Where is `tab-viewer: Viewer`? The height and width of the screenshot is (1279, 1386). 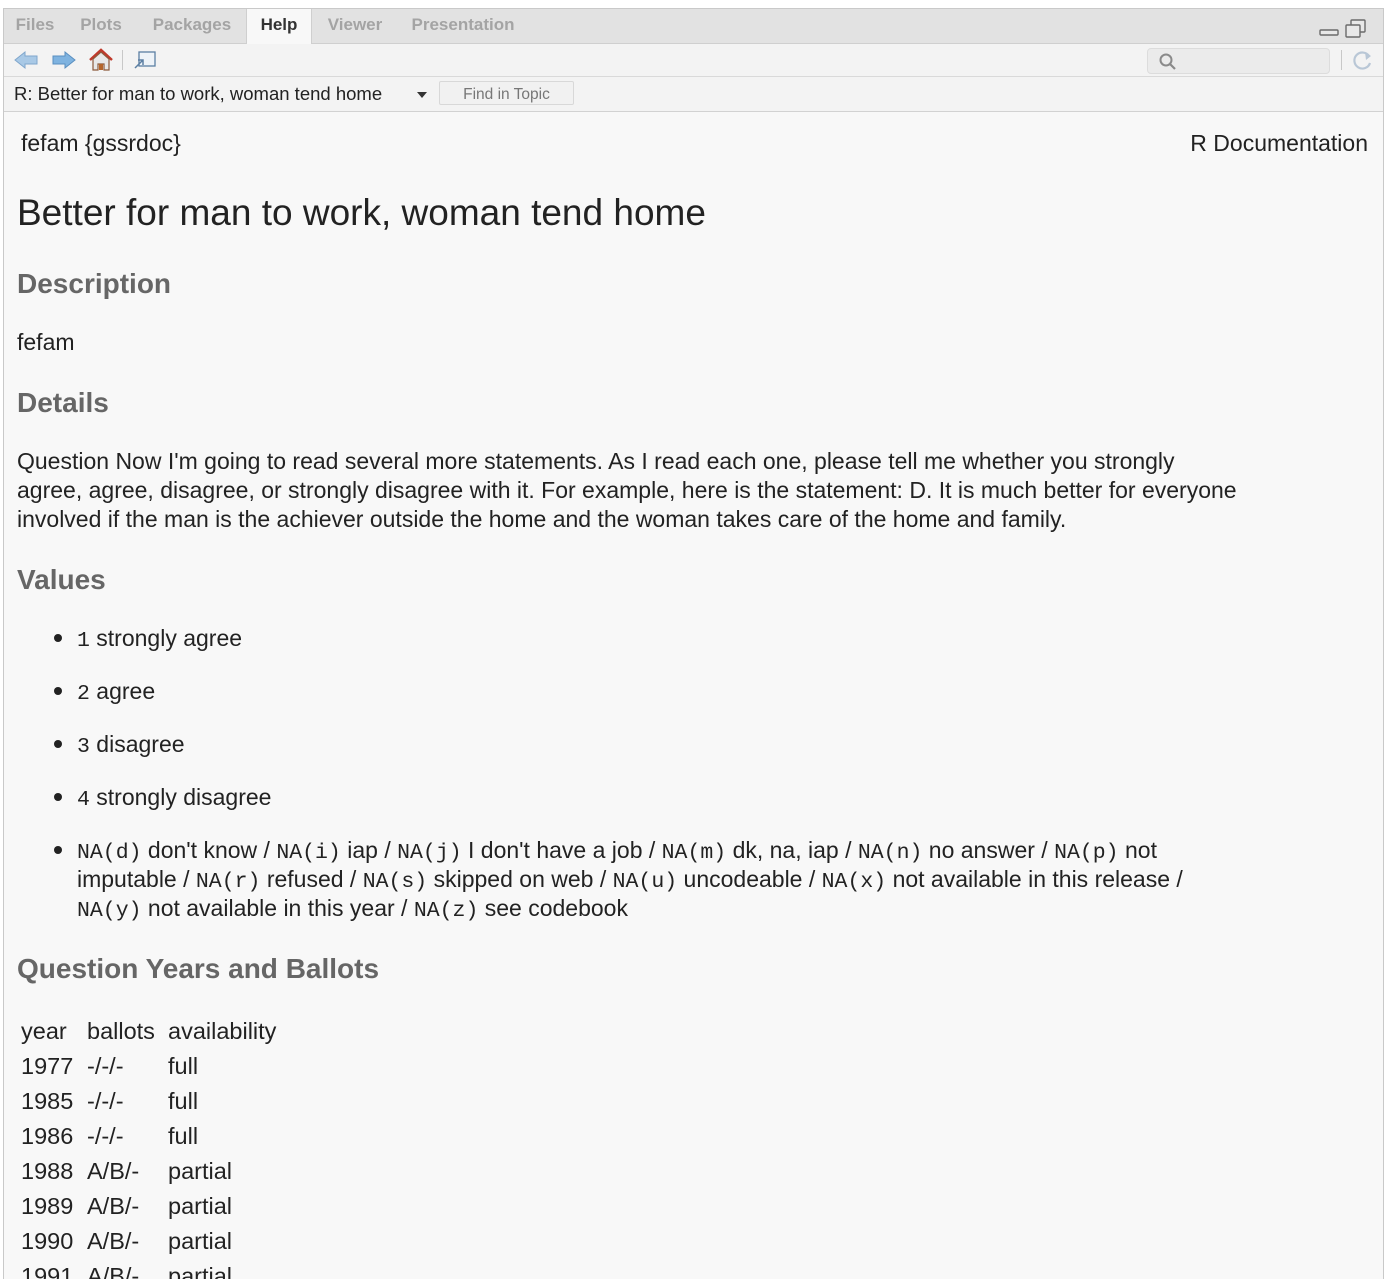 tab-viewer: Viewer is located at coordinates (355, 26).